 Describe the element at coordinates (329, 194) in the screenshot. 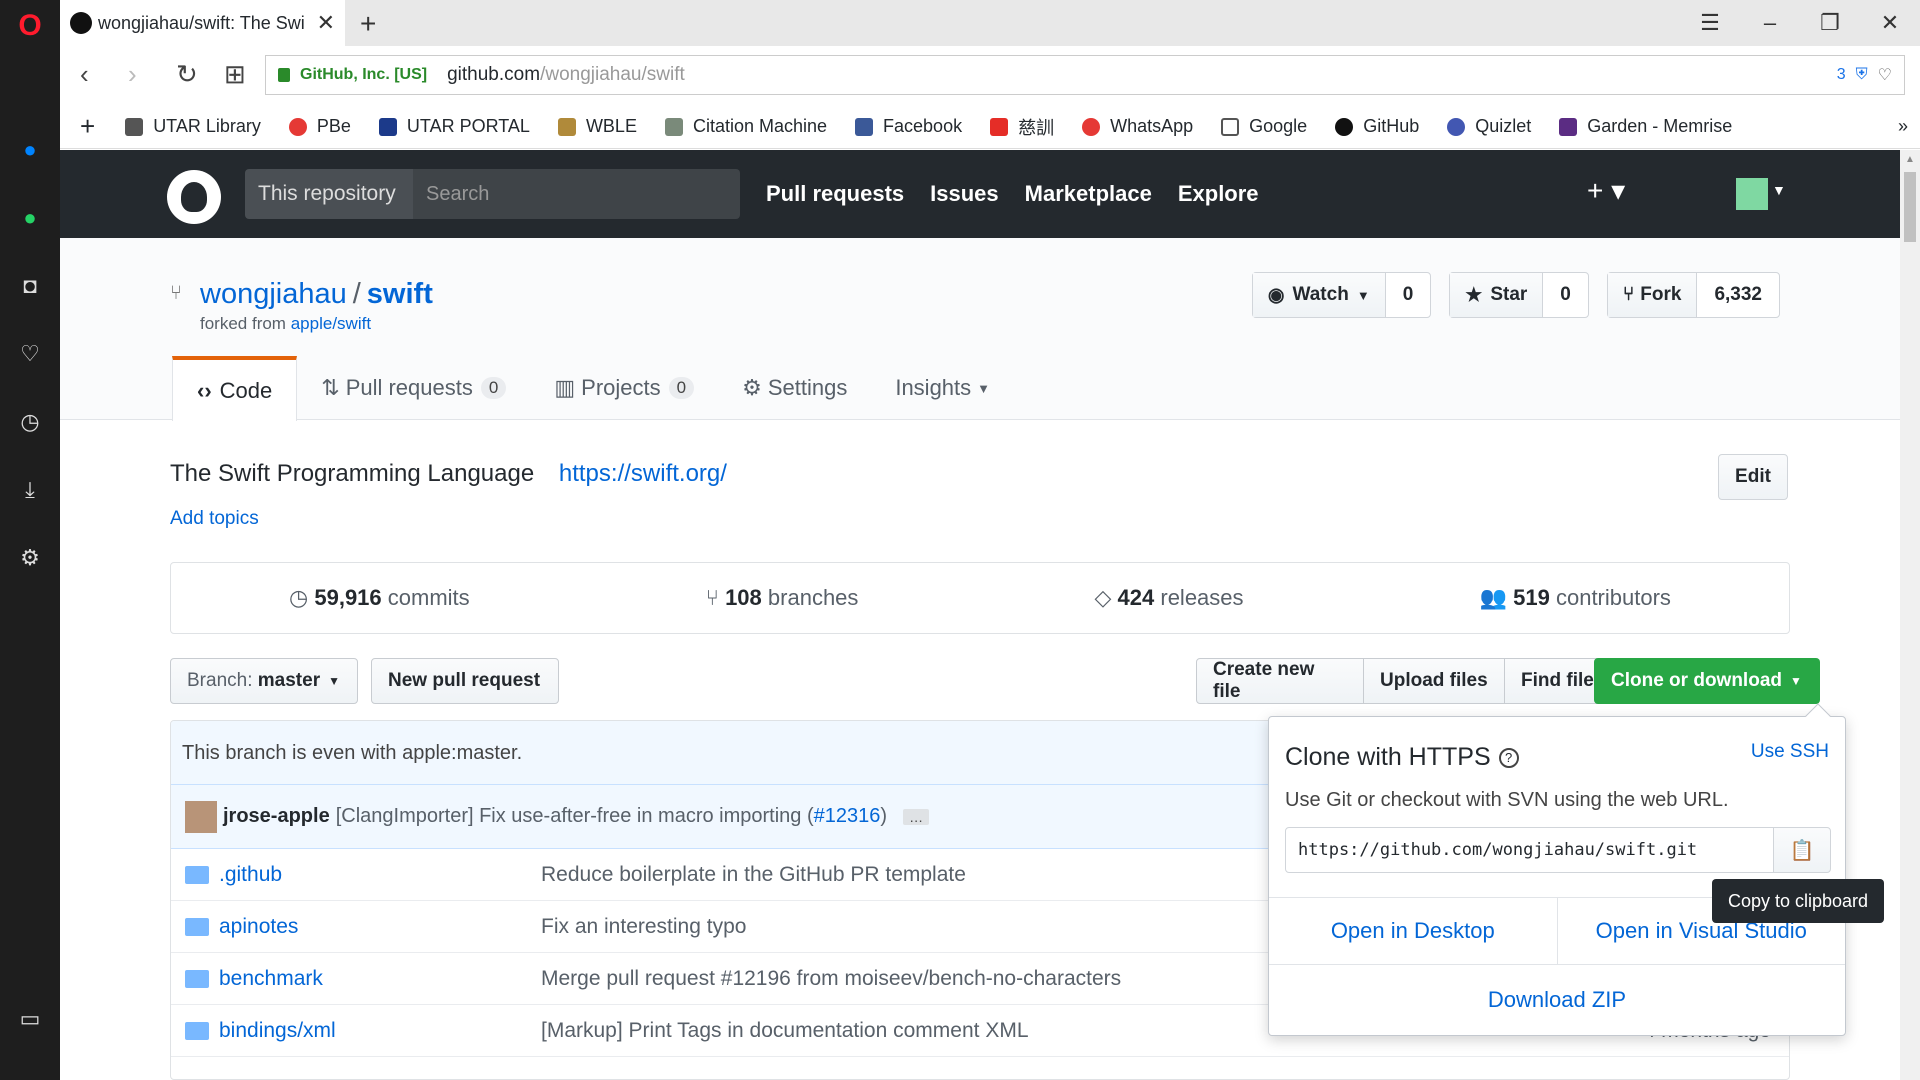

I see `search-scope: This repository` at that location.